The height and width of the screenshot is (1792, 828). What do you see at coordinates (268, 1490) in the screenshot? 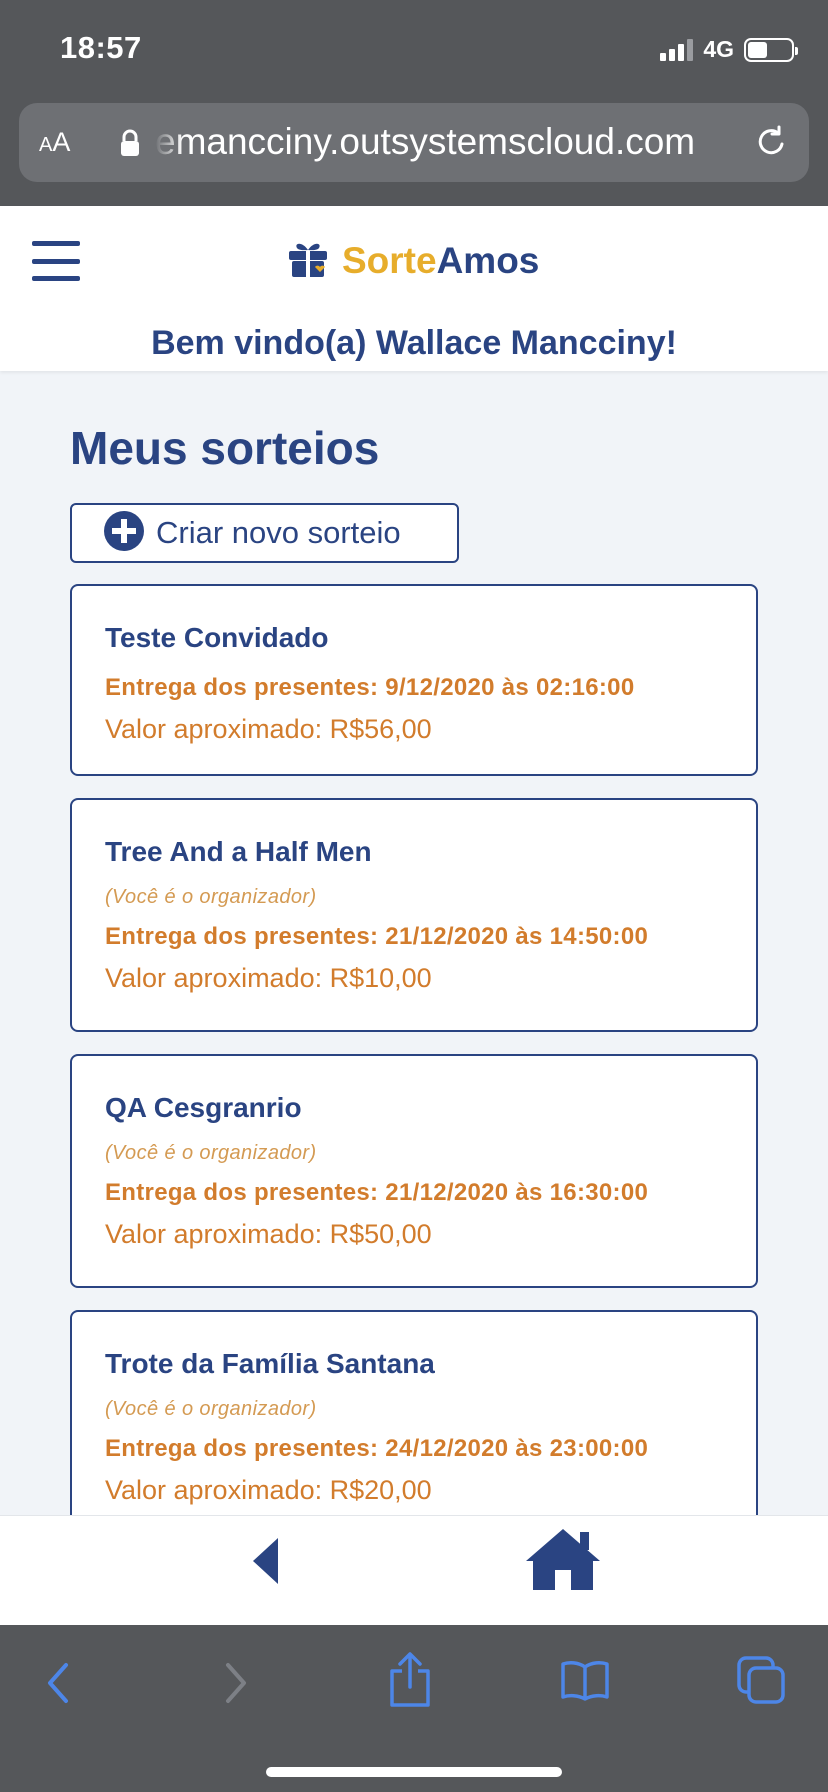
I see `draw-value: Valor aproximado: R$20,00` at bounding box center [268, 1490].